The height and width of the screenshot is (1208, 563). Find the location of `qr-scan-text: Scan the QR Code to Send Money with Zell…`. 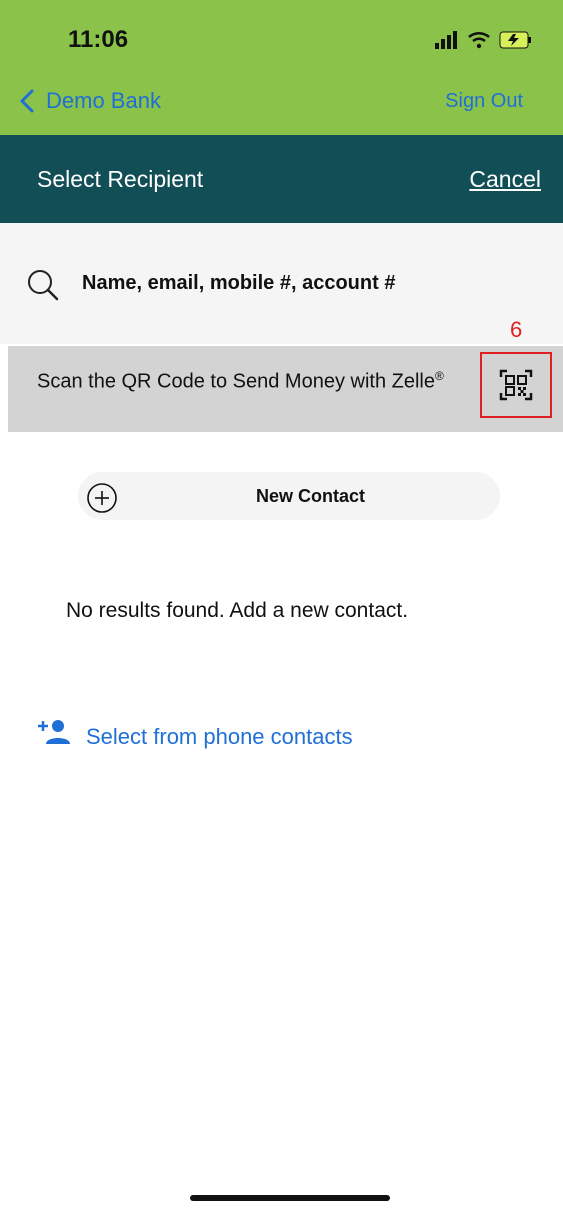

qr-scan-text: Scan the QR Code to Send Money with Zell… is located at coordinates (252, 379).